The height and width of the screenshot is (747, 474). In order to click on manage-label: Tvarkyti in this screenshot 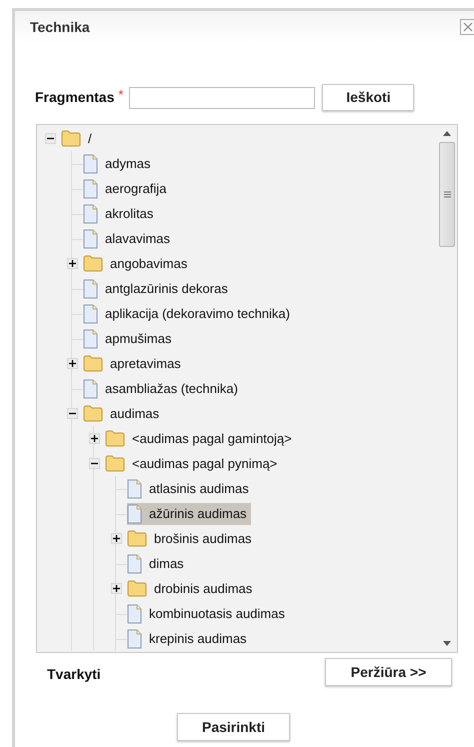, I will do `click(74, 674)`.